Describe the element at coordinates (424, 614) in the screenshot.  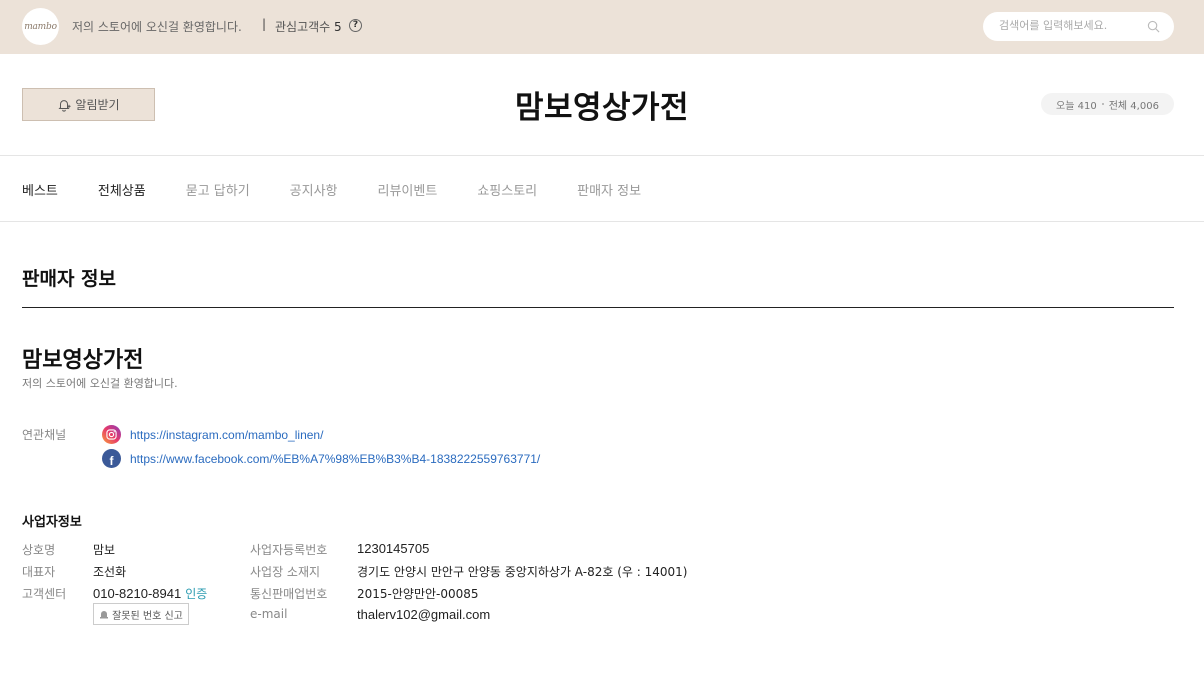
I see `email-value: thalerv102@gmail.com` at that location.